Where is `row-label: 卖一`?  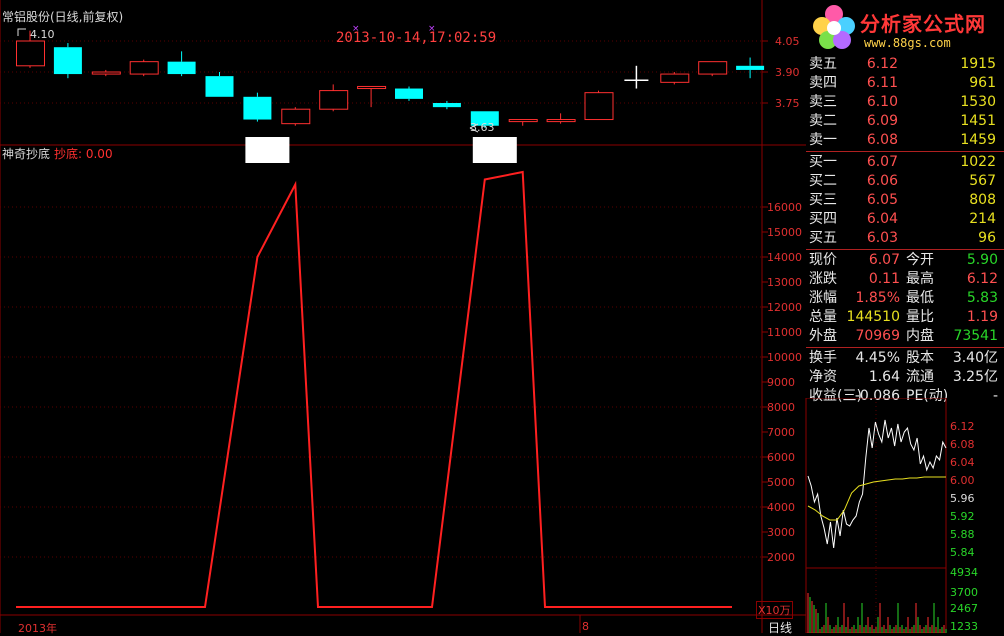
row-label: 卖一 is located at coordinates (823, 140).